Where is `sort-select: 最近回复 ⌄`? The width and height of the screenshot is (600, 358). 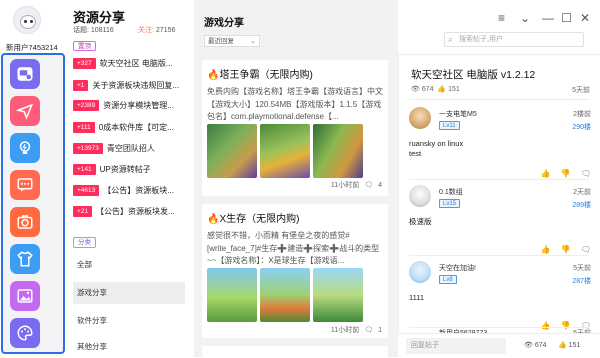
sort-select: 最近回复 ⌄ is located at coordinates (232, 41).